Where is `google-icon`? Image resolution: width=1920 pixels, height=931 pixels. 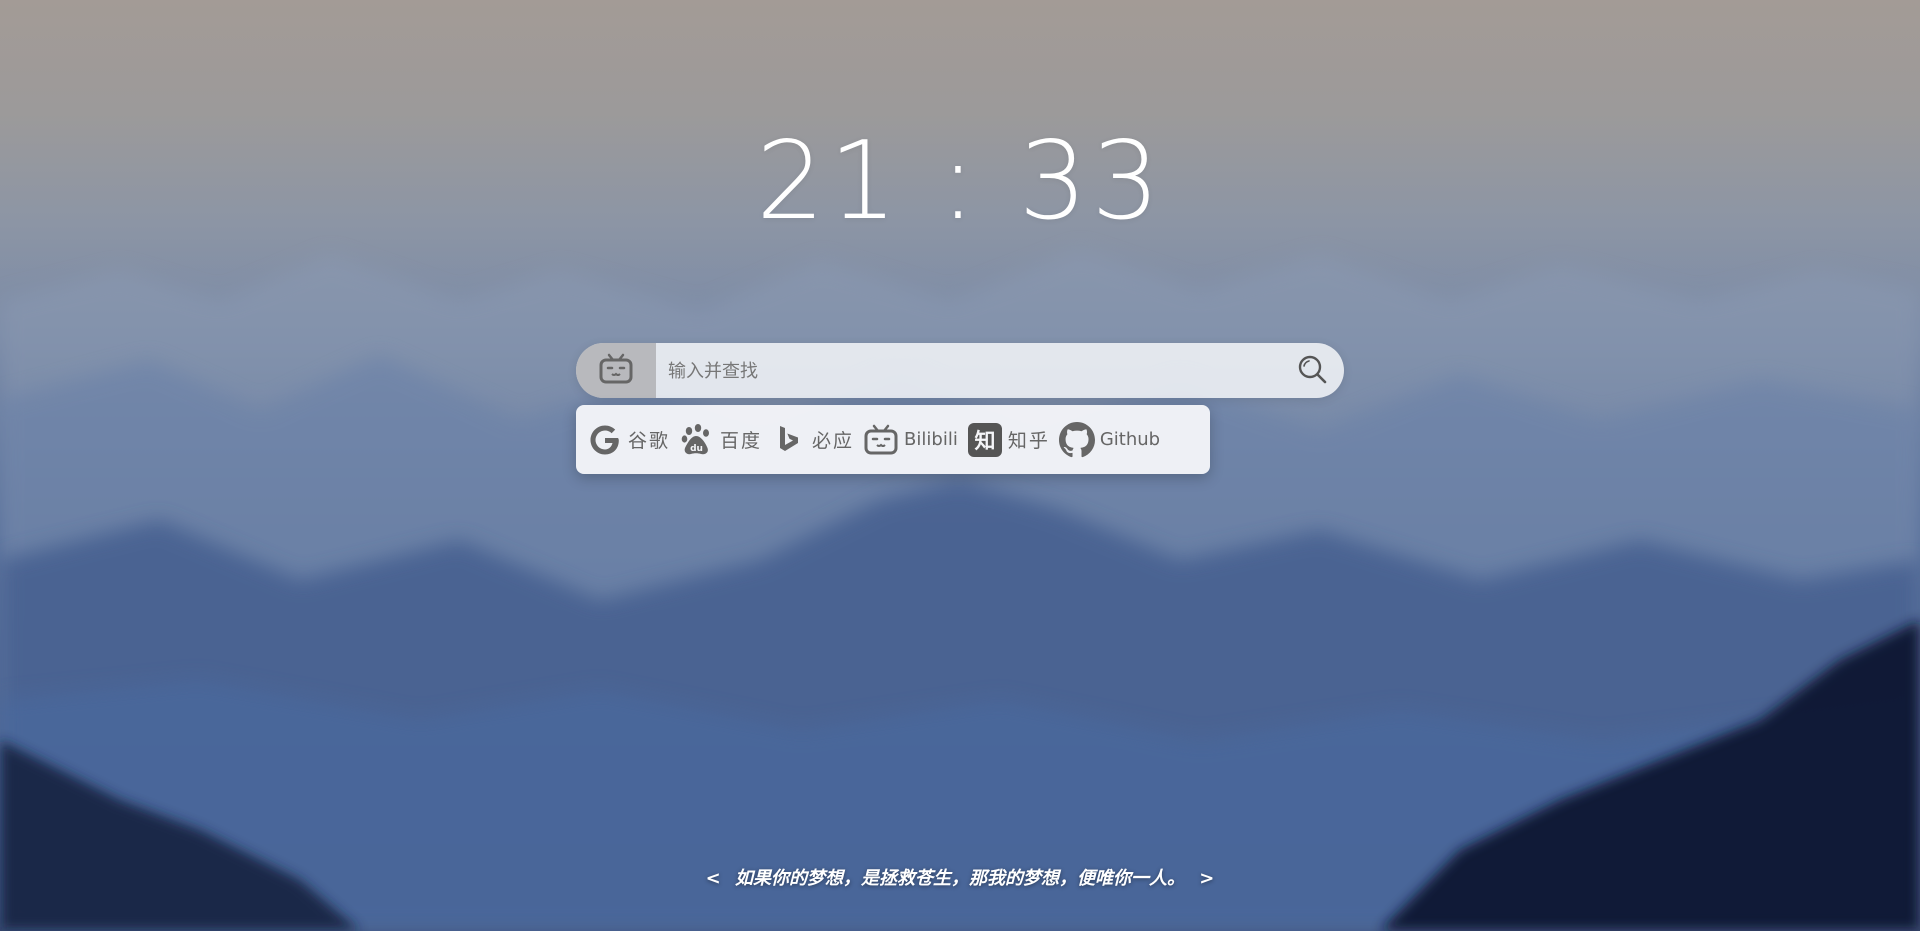 google-icon is located at coordinates (605, 440).